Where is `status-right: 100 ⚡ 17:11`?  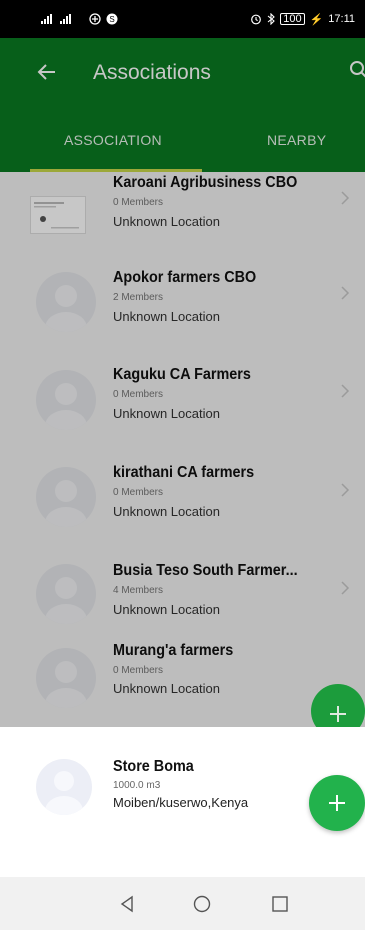 status-right: 100 ⚡ 17:11 is located at coordinates (302, 19).